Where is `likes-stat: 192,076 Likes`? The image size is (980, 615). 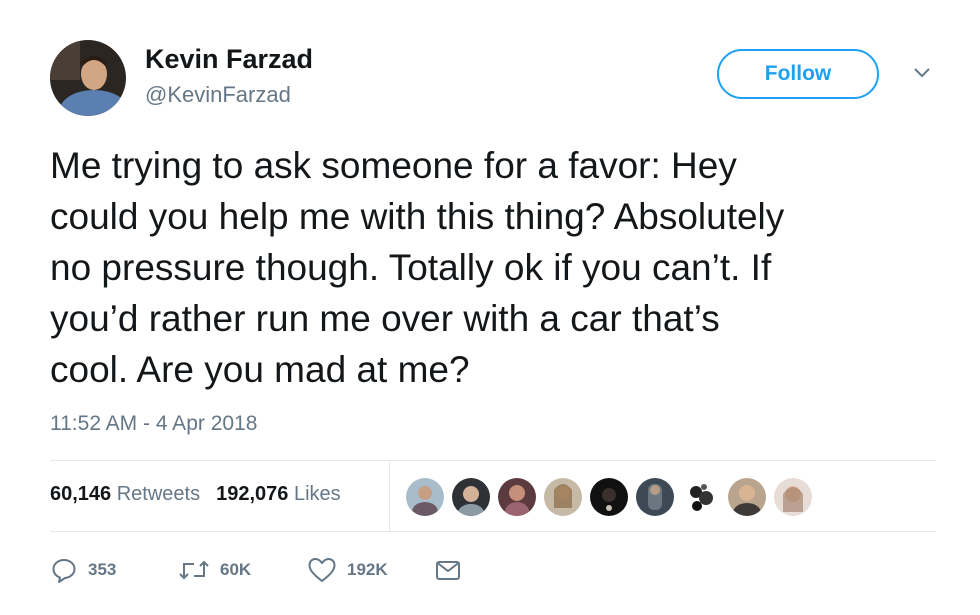 likes-stat: 192,076 Likes is located at coordinates (278, 494).